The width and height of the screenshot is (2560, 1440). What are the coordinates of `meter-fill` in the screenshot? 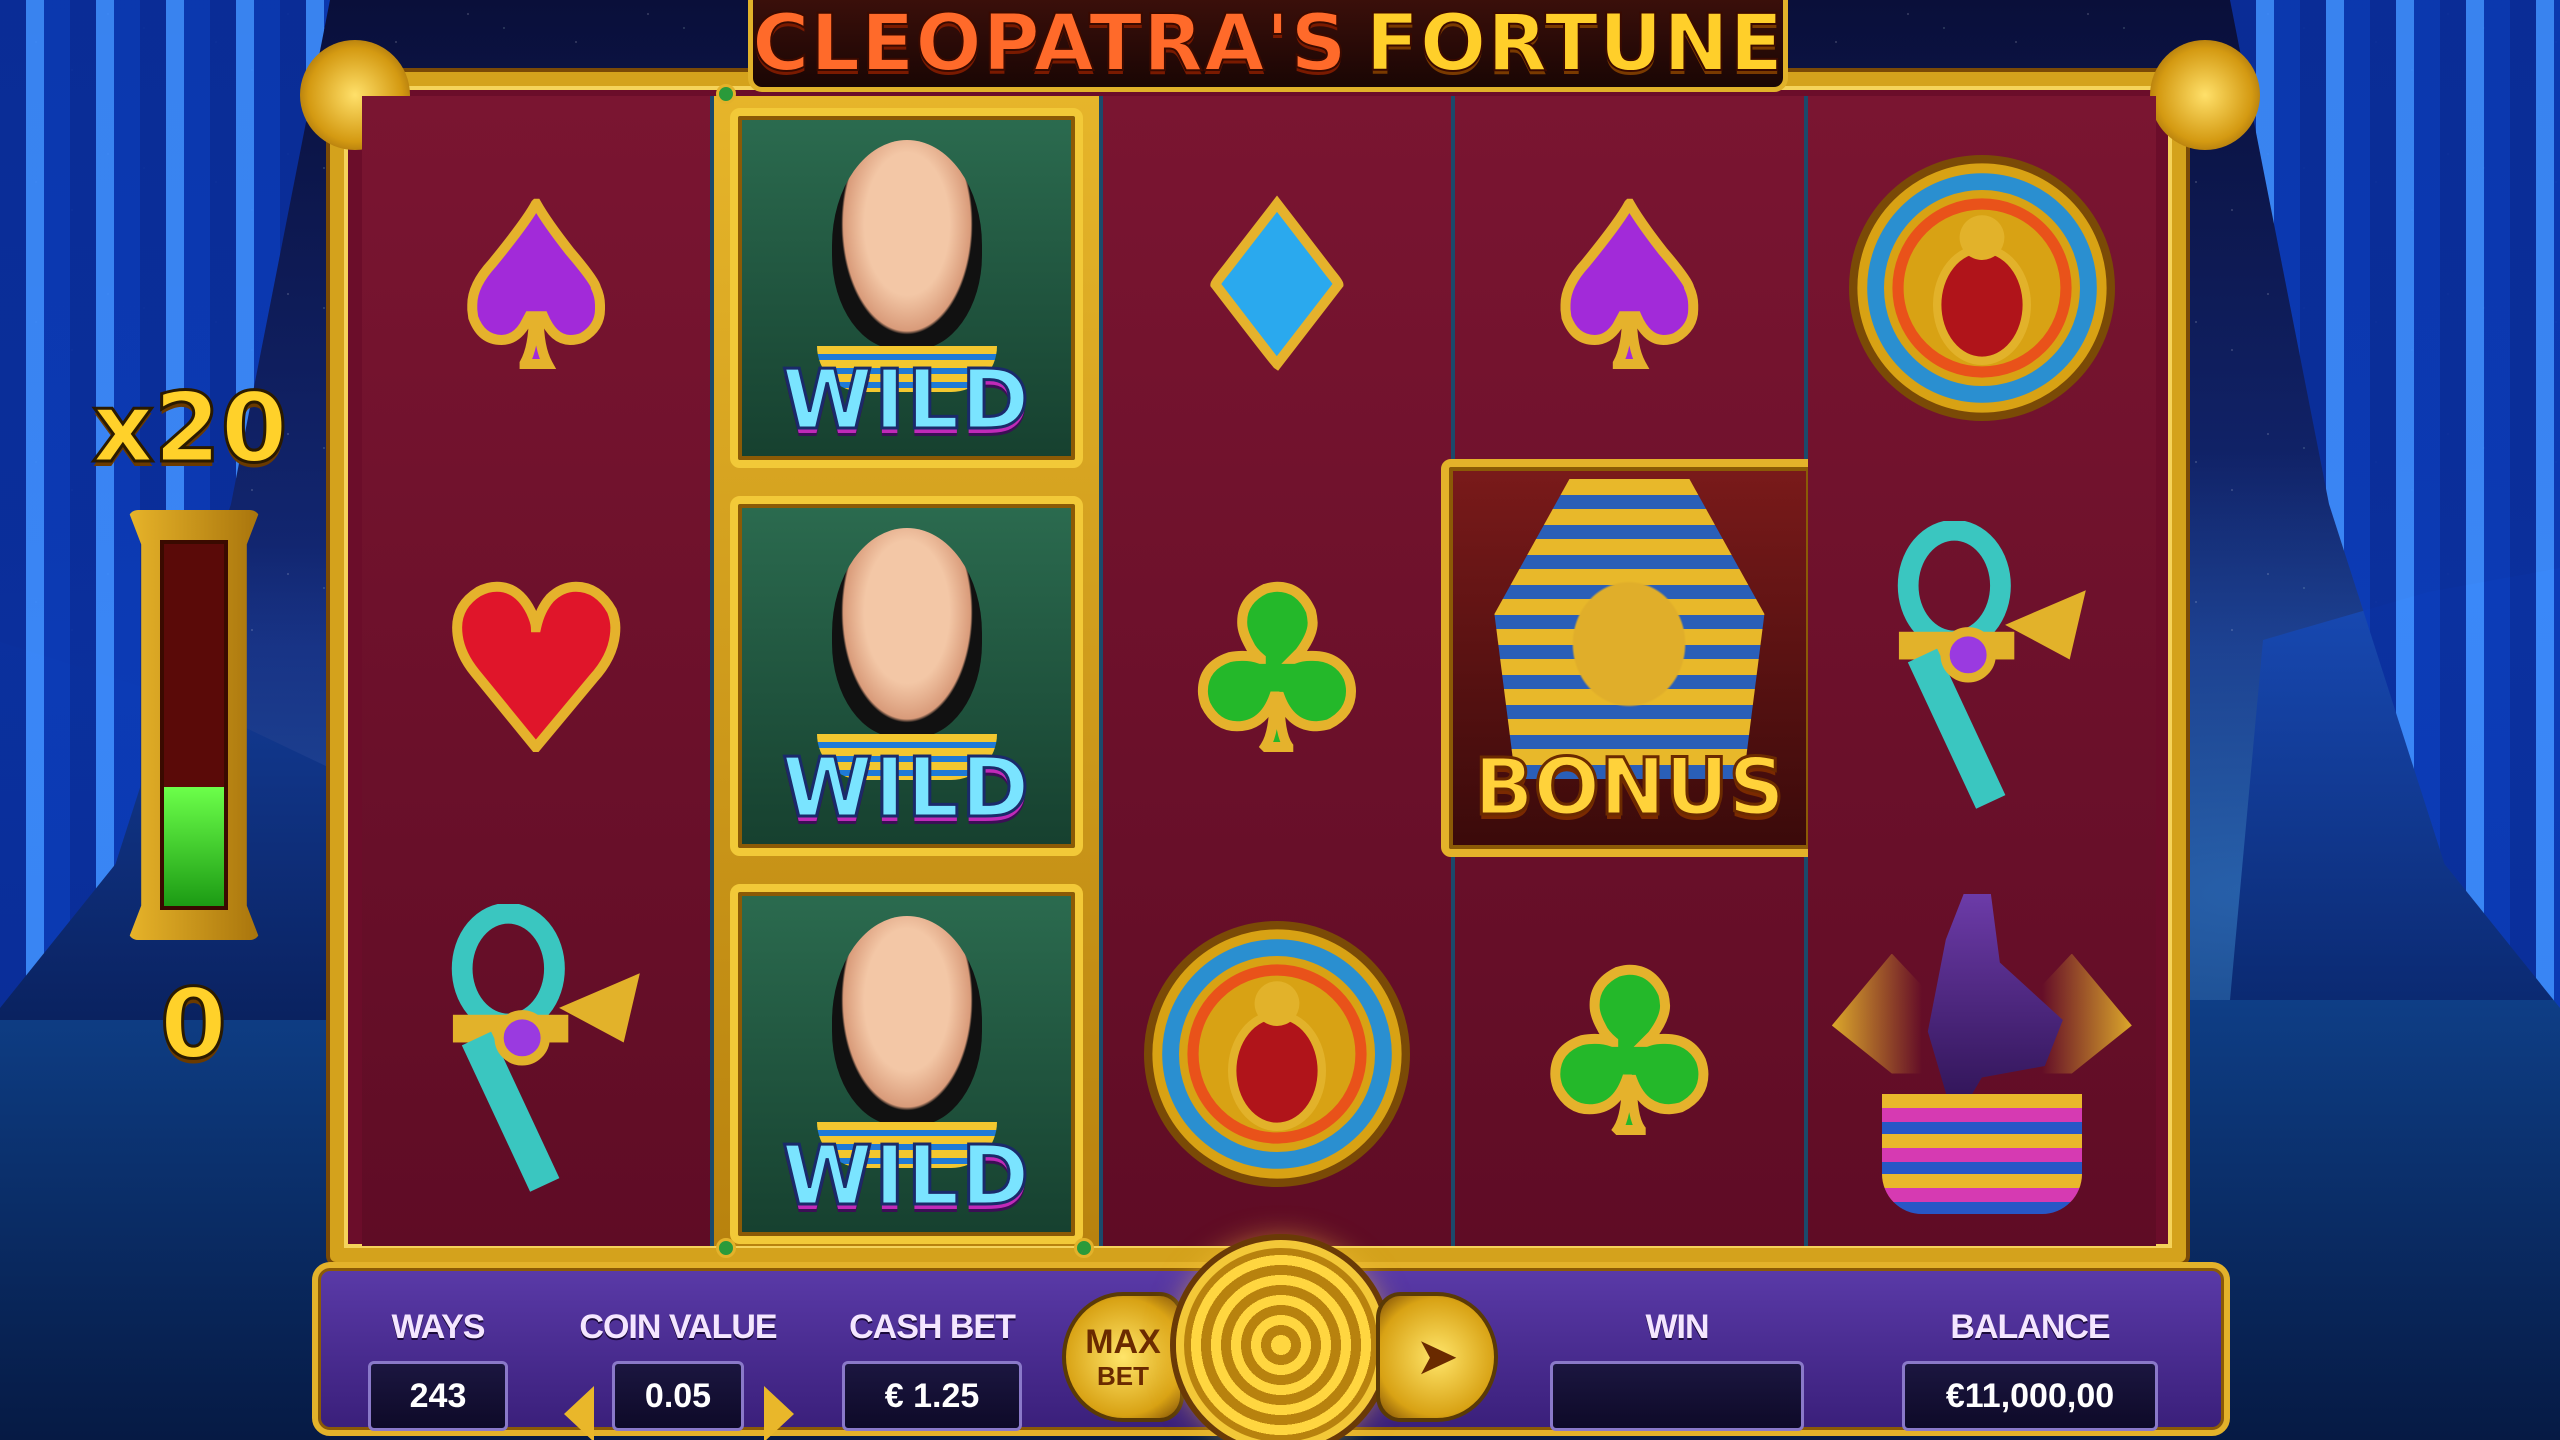 It's located at (194, 846).